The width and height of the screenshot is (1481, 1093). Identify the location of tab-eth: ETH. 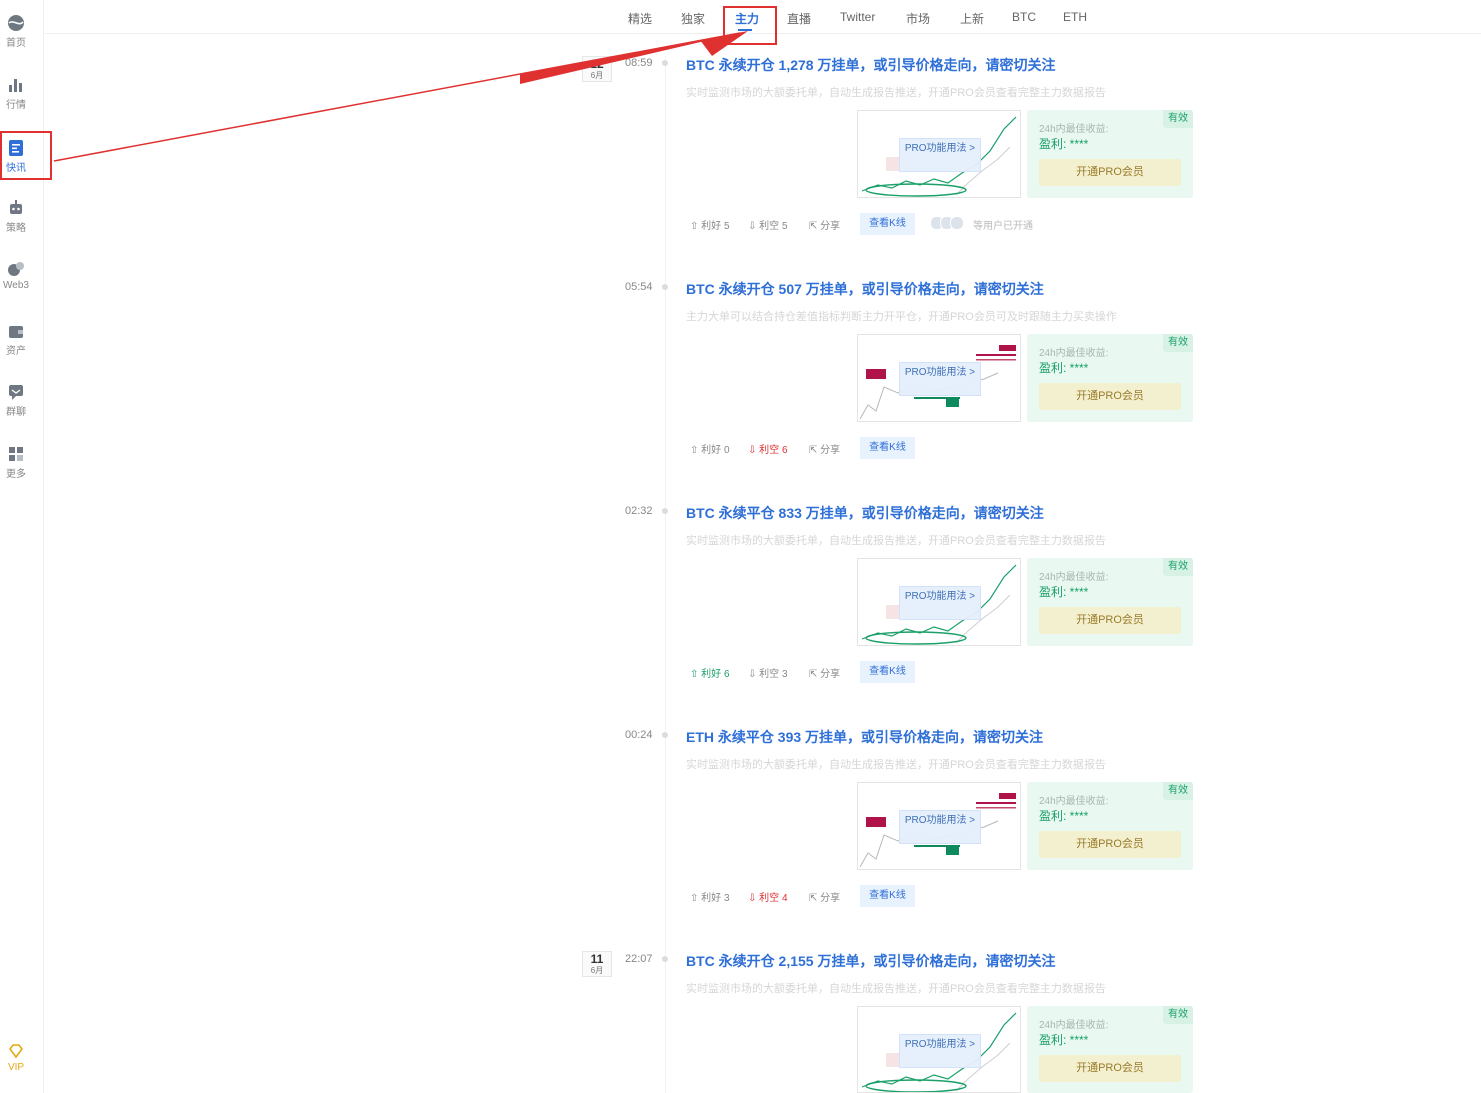
(1075, 17).